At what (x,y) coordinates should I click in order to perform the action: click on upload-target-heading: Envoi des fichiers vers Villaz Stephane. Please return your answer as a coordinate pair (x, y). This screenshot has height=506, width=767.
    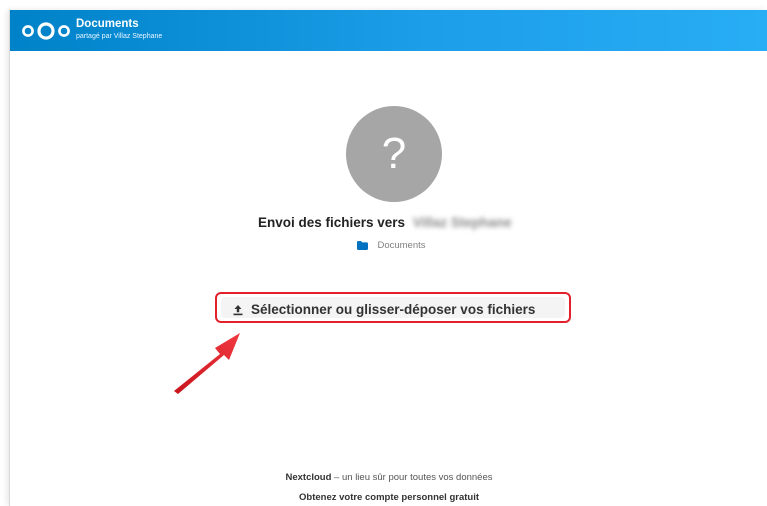
    Looking at the image, I should click on (385, 223).